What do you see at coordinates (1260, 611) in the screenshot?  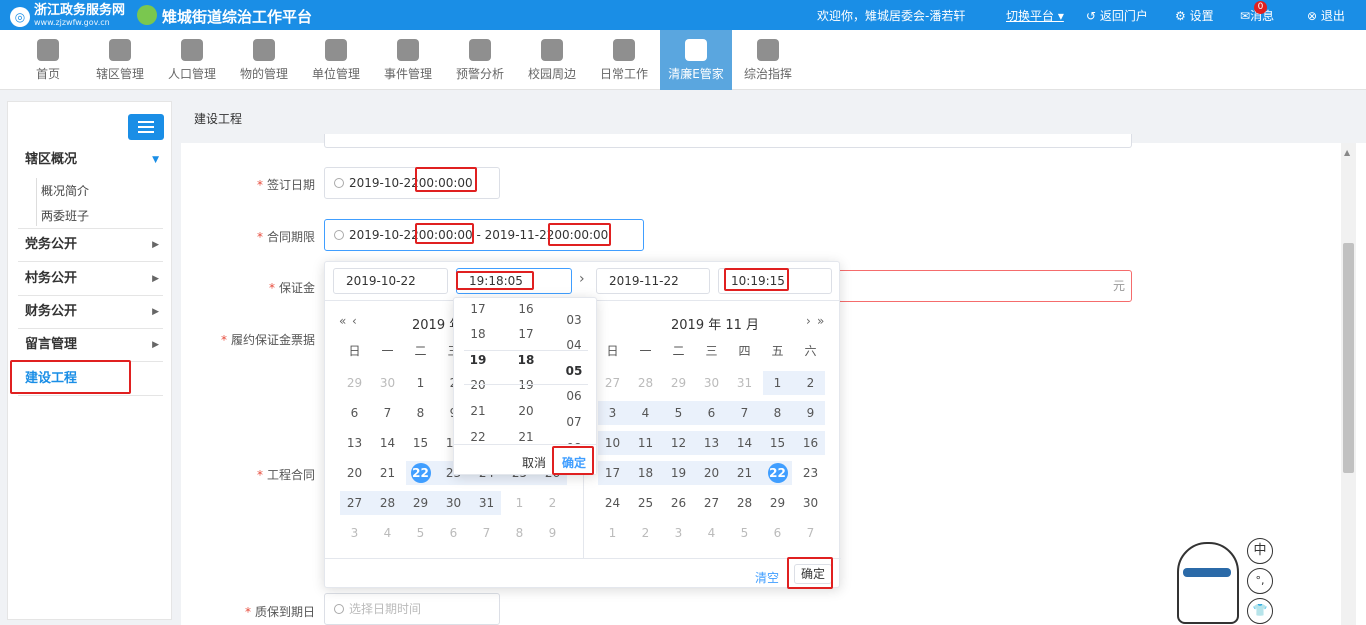 I see `shirt-icon: 👕` at bounding box center [1260, 611].